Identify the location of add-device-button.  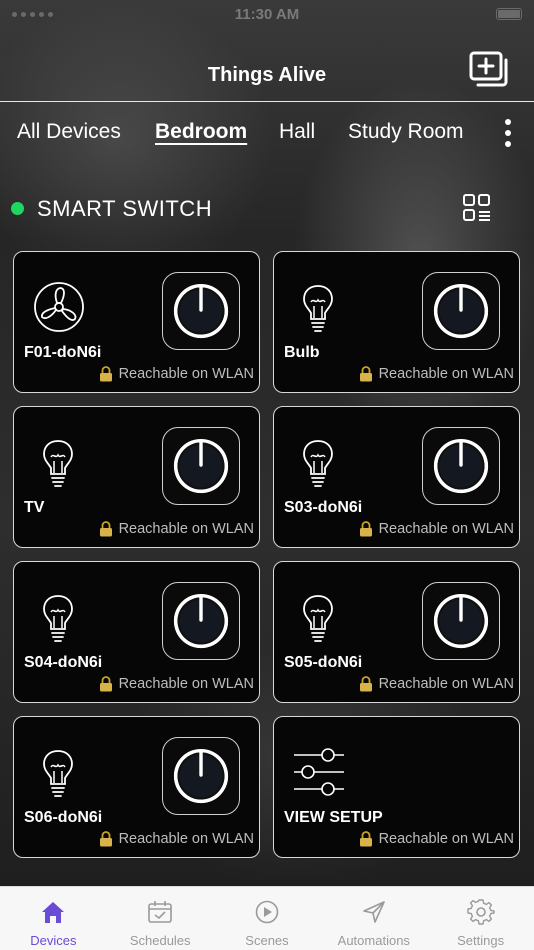
(490, 70).